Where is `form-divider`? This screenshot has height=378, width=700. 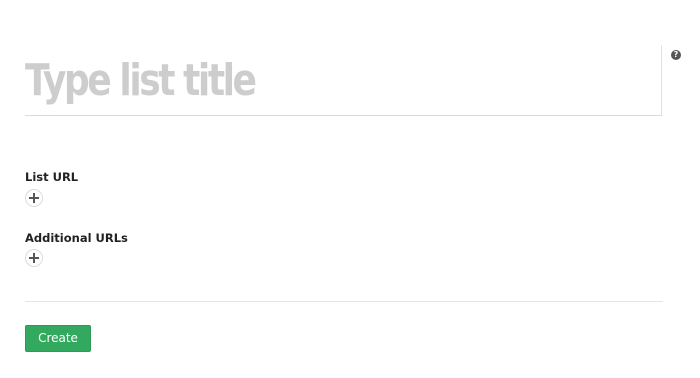 form-divider is located at coordinates (344, 301).